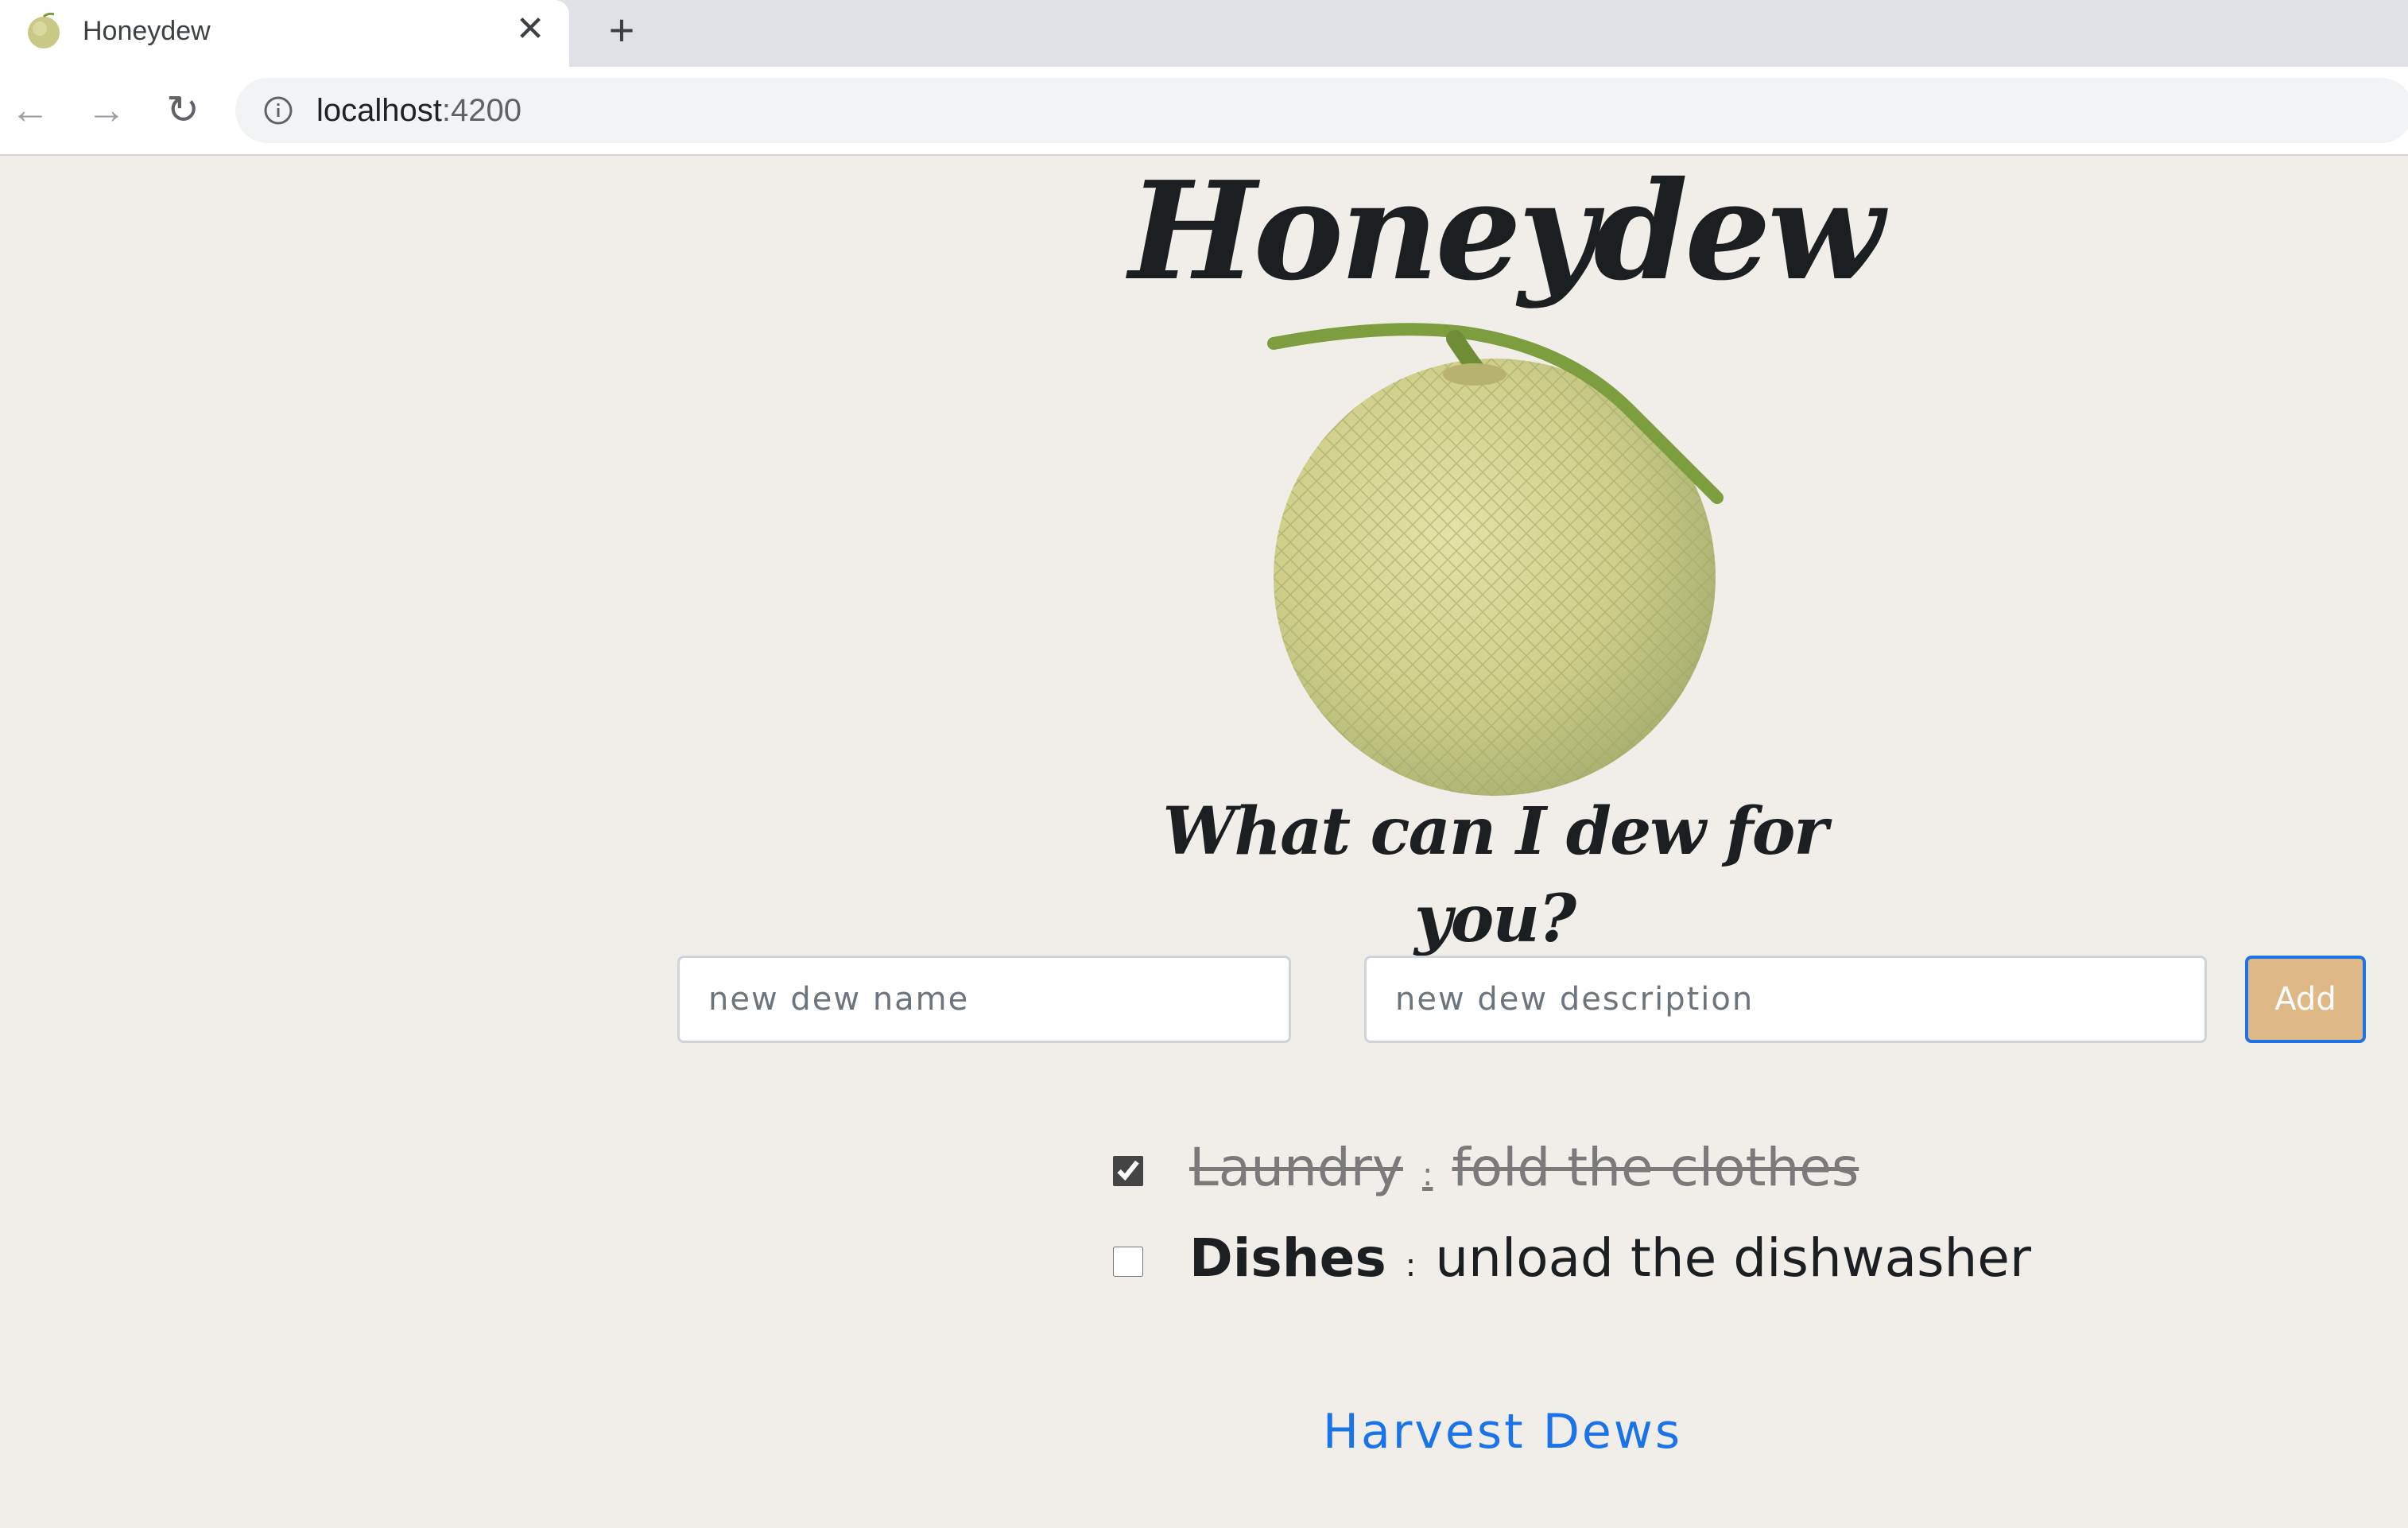 The width and height of the screenshot is (2408, 1528). I want to click on tab-title: Honeydew, so click(147, 31).